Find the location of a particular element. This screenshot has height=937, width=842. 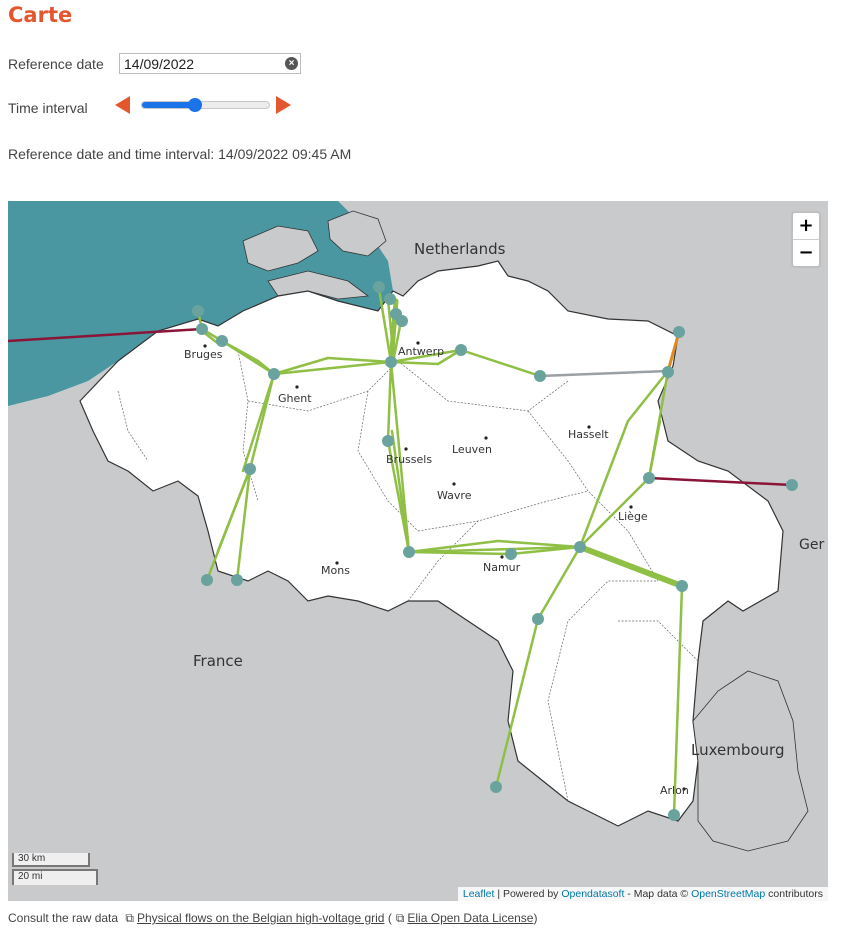

license-link: Elia Open Data License is located at coordinates (470, 918).